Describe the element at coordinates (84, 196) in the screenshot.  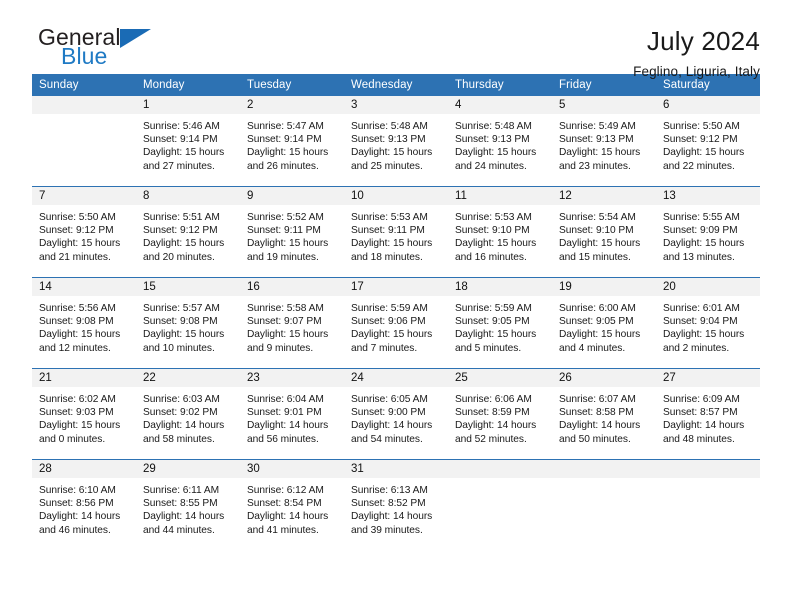
I see `day-number: 7` at that location.